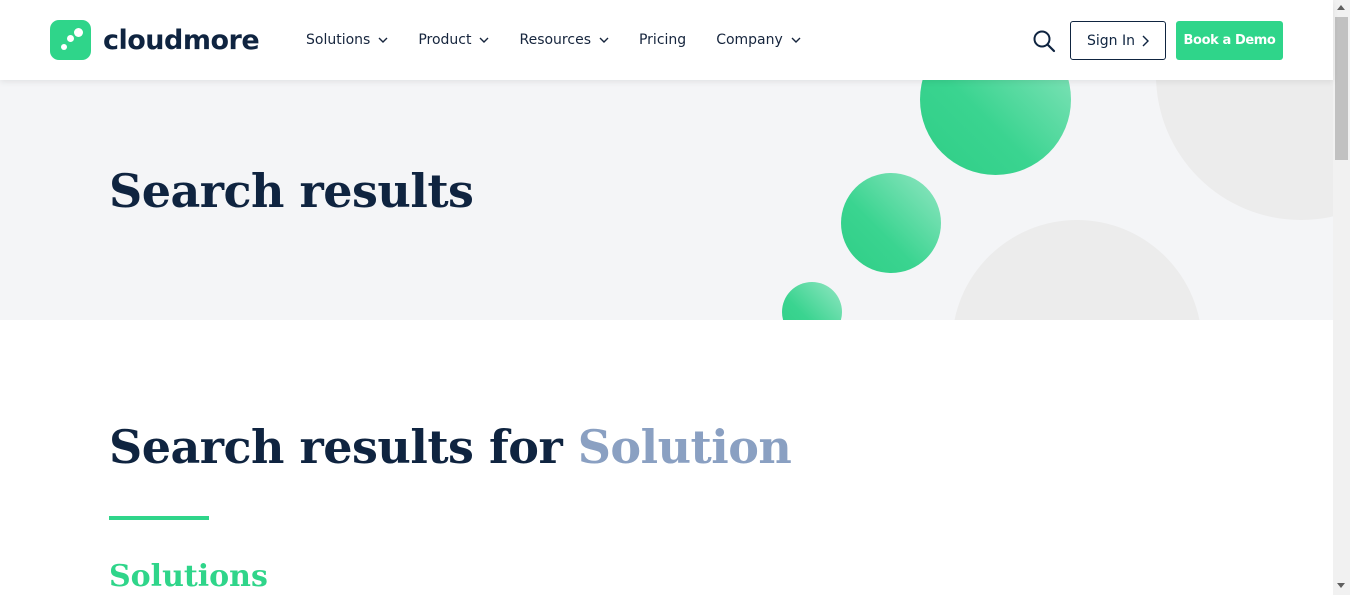 The height and width of the screenshot is (595, 1350). Describe the element at coordinates (1229, 40) in the screenshot. I see `book-demo-button: Book a Demo` at that location.